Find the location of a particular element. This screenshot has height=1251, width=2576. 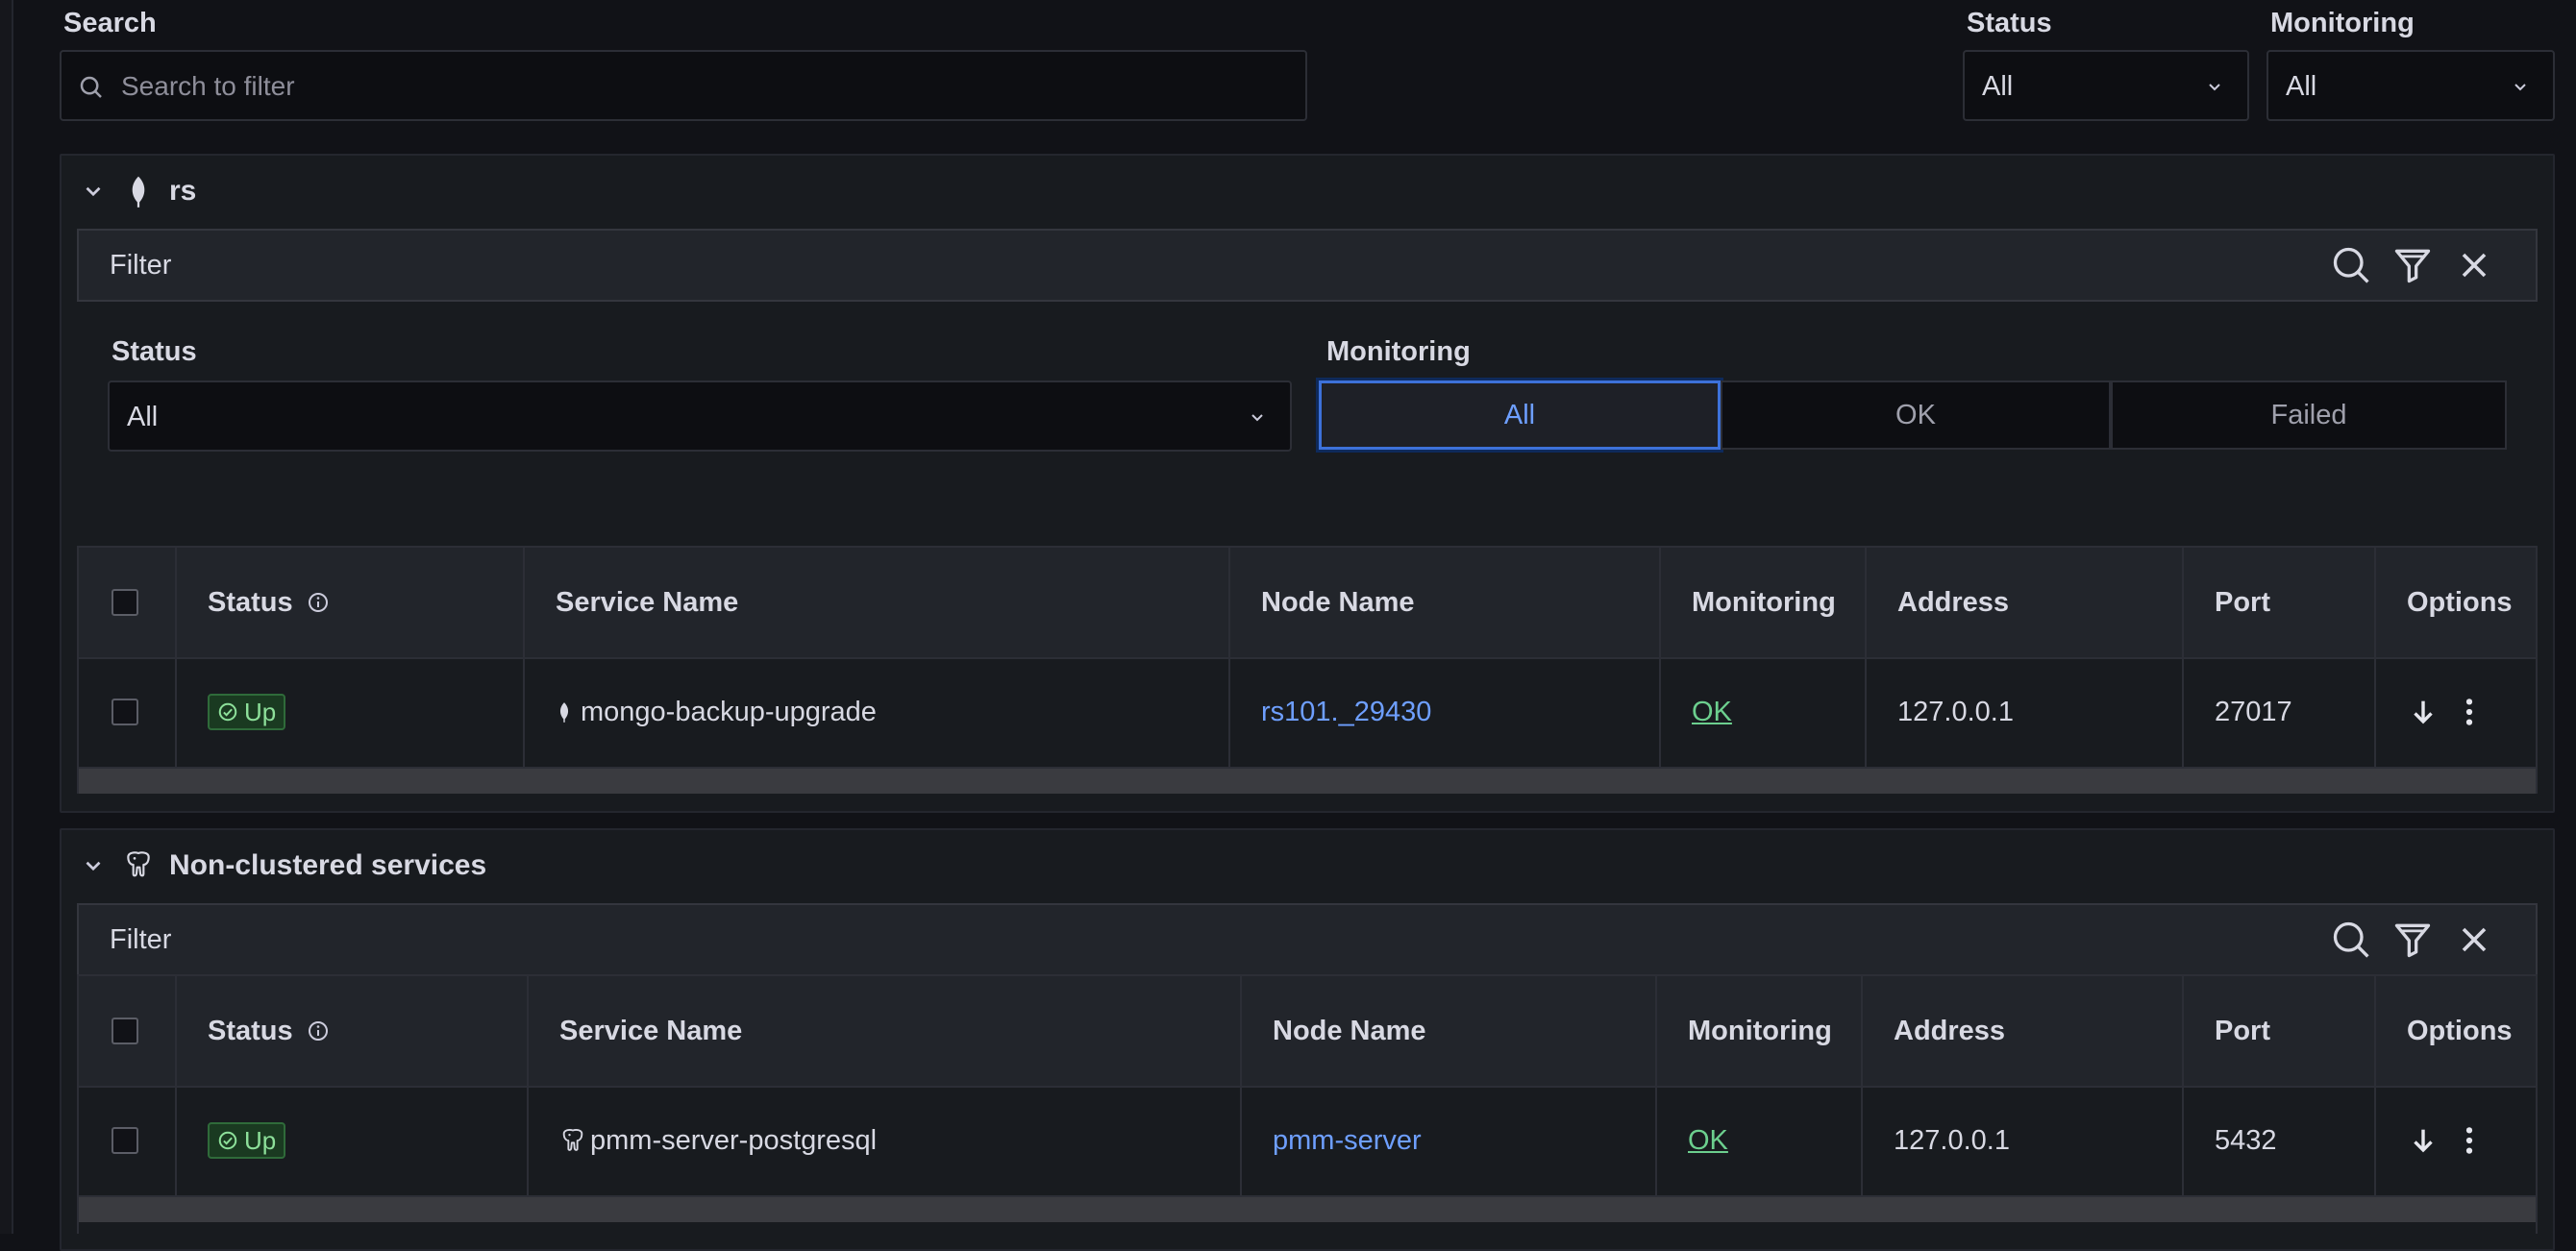

service-name: mongo-backup-upgrade is located at coordinates (729, 711).